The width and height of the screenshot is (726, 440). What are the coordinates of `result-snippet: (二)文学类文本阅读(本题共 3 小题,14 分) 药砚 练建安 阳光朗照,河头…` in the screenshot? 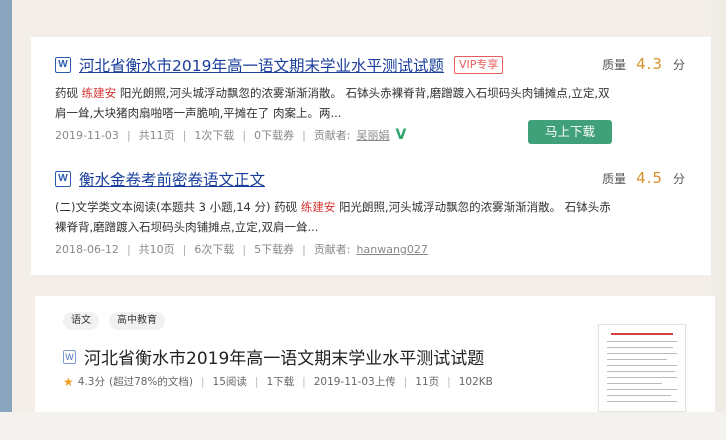 It's located at (335, 217).